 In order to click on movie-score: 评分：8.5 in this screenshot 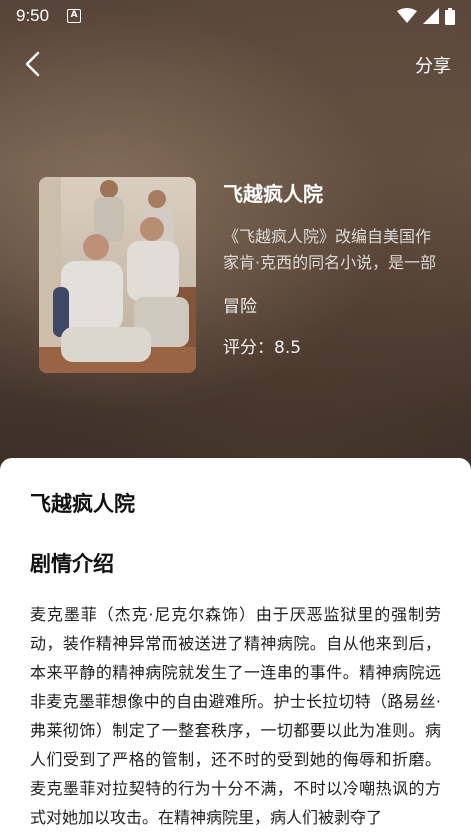, I will do `click(262, 348)`.